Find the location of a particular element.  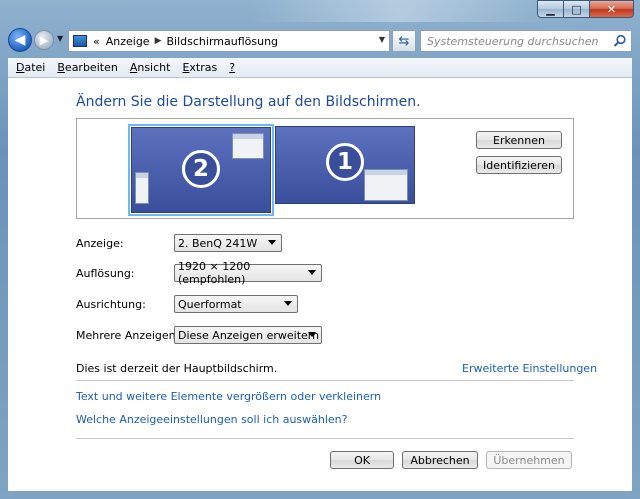

mini-window-icon is located at coordinates (248, 146).